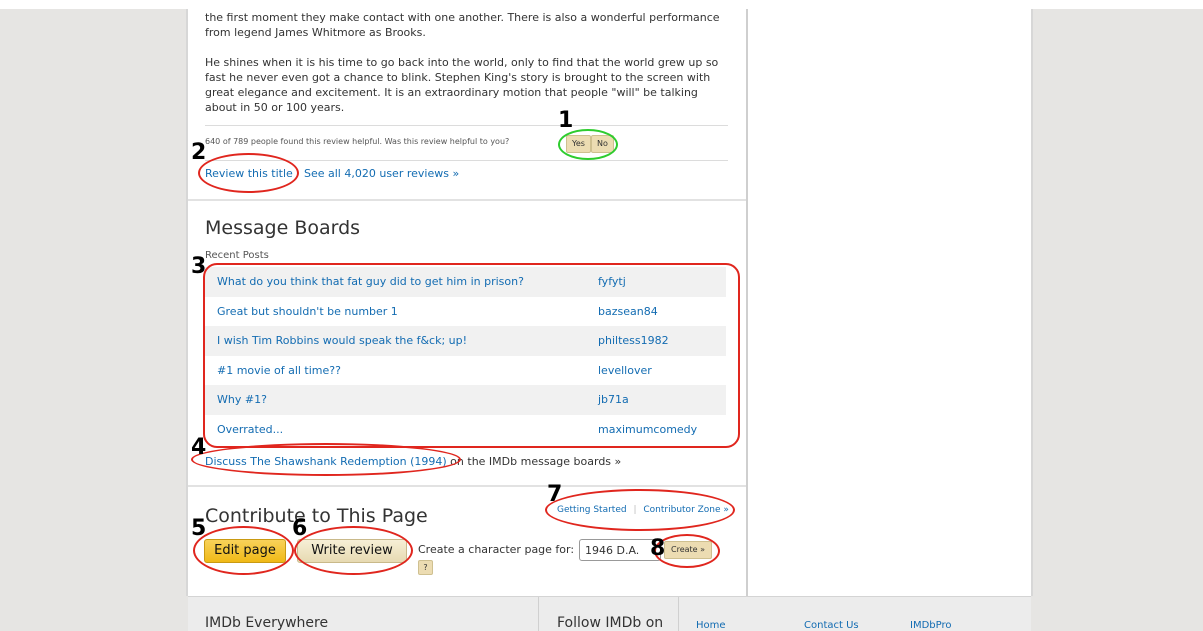  I want to click on message-boards-heading: Message Boards, so click(283, 228).